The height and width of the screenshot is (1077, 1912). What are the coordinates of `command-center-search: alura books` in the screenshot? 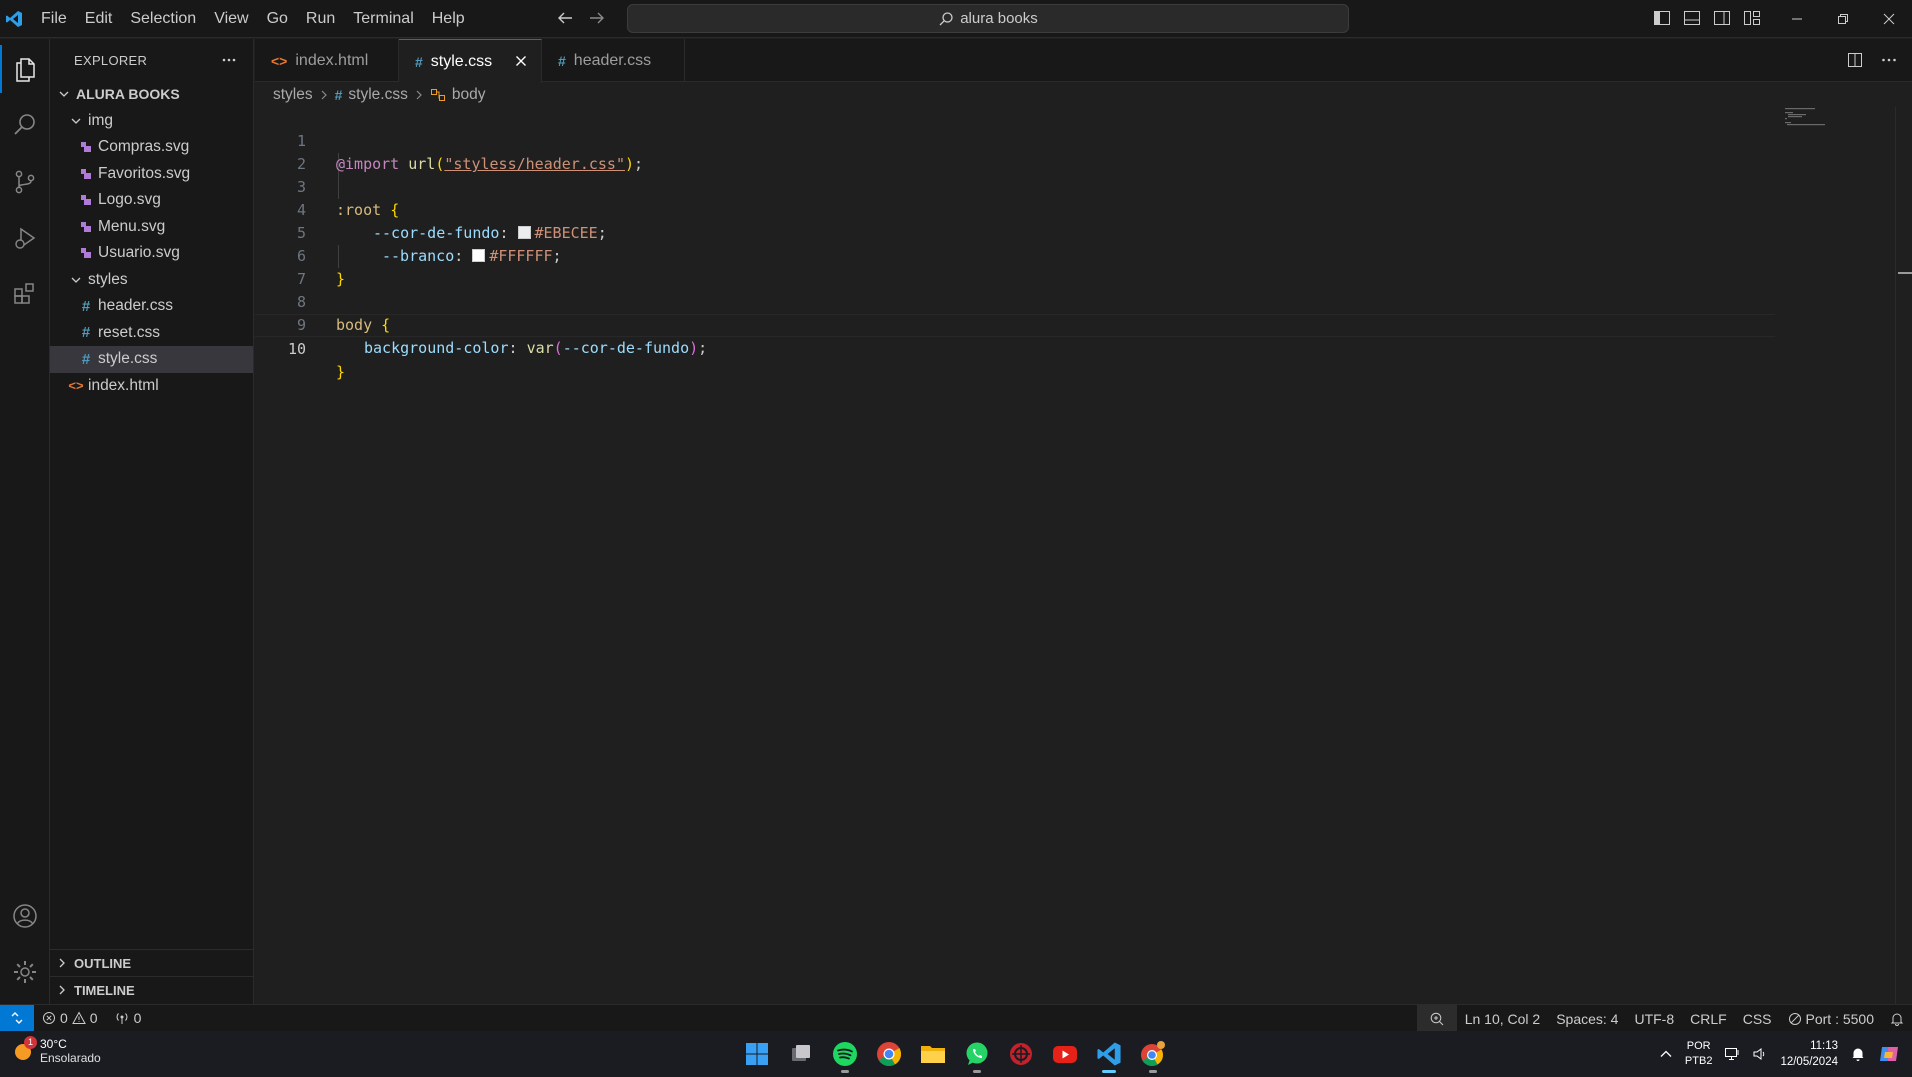 It's located at (988, 18).